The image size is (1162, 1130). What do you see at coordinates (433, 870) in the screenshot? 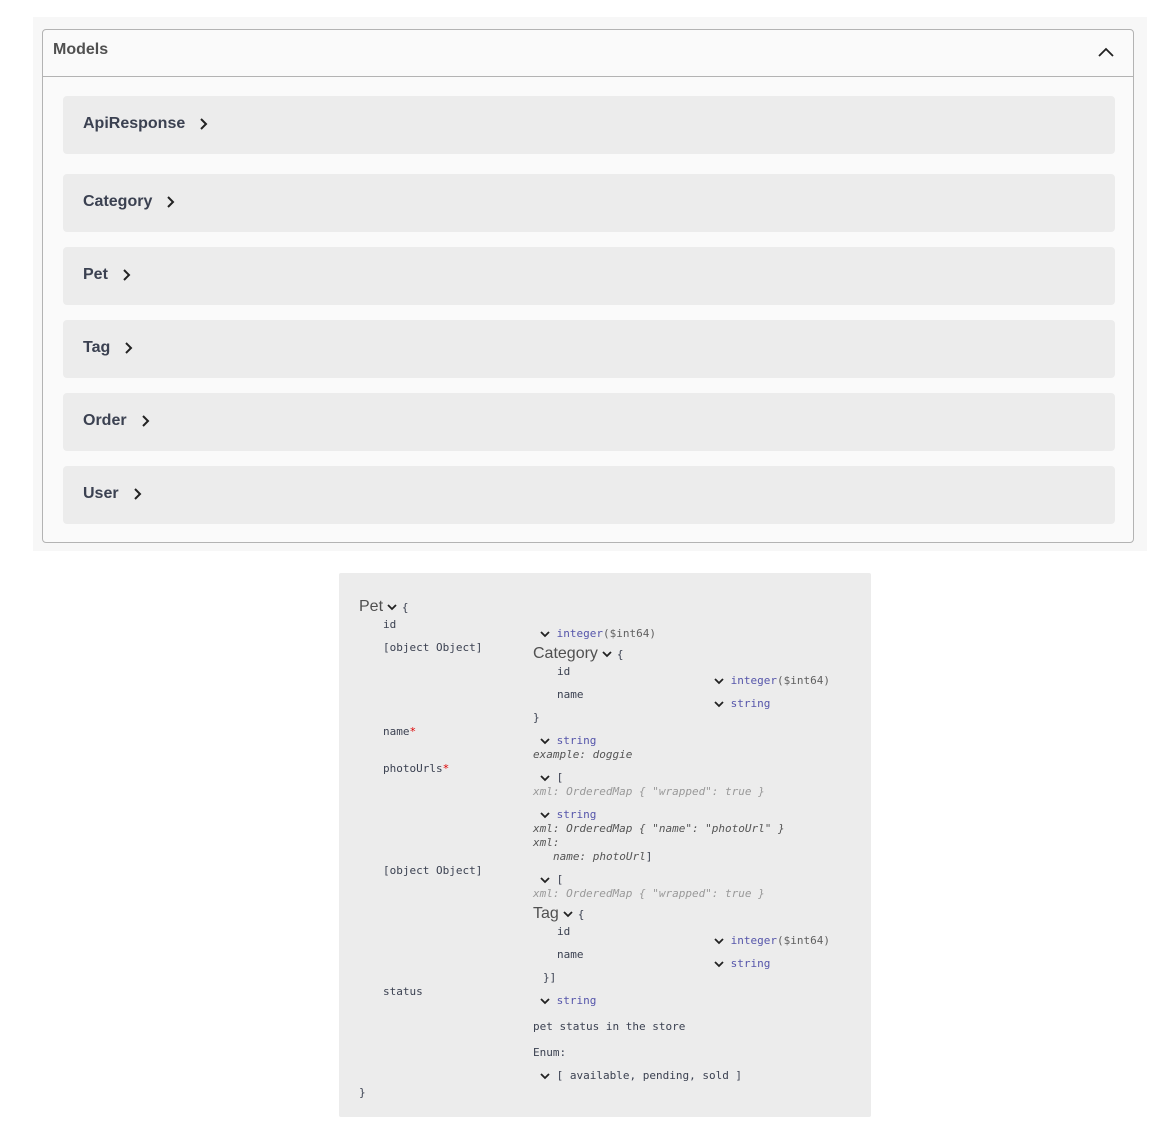
I see `property-name-tags: [object Object]` at bounding box center [433, 870].